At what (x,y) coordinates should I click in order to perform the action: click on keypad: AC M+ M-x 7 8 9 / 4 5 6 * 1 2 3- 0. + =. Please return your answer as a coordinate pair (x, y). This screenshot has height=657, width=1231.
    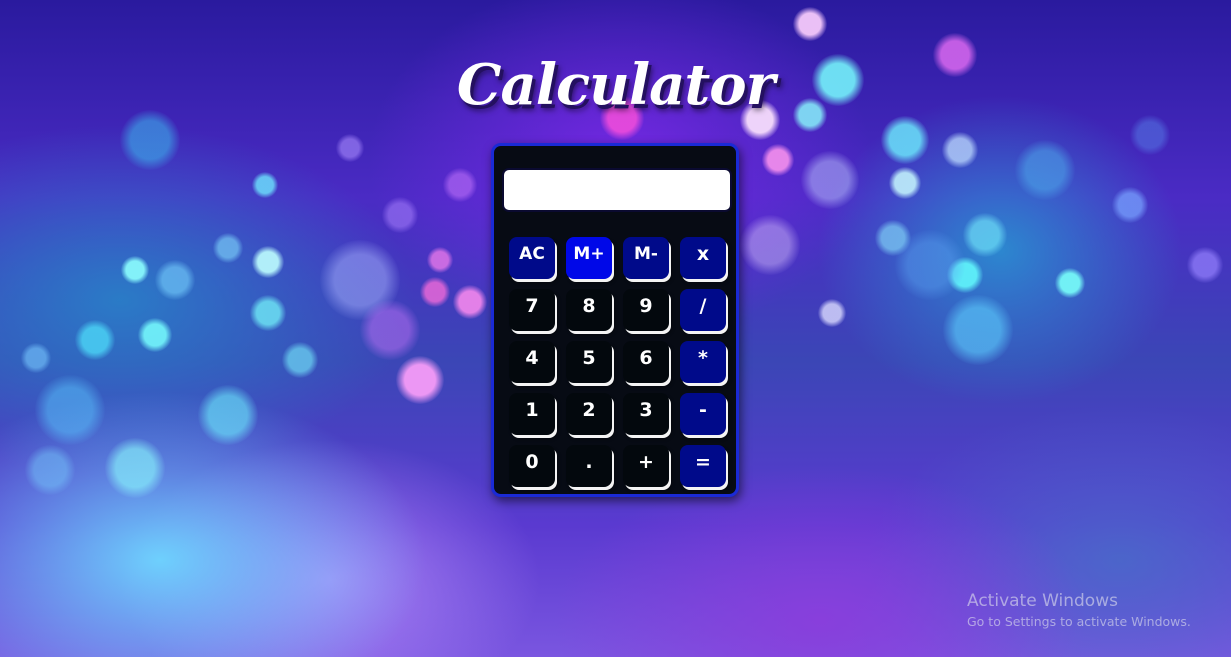
    Looking at the image, I should click on (621, 362).